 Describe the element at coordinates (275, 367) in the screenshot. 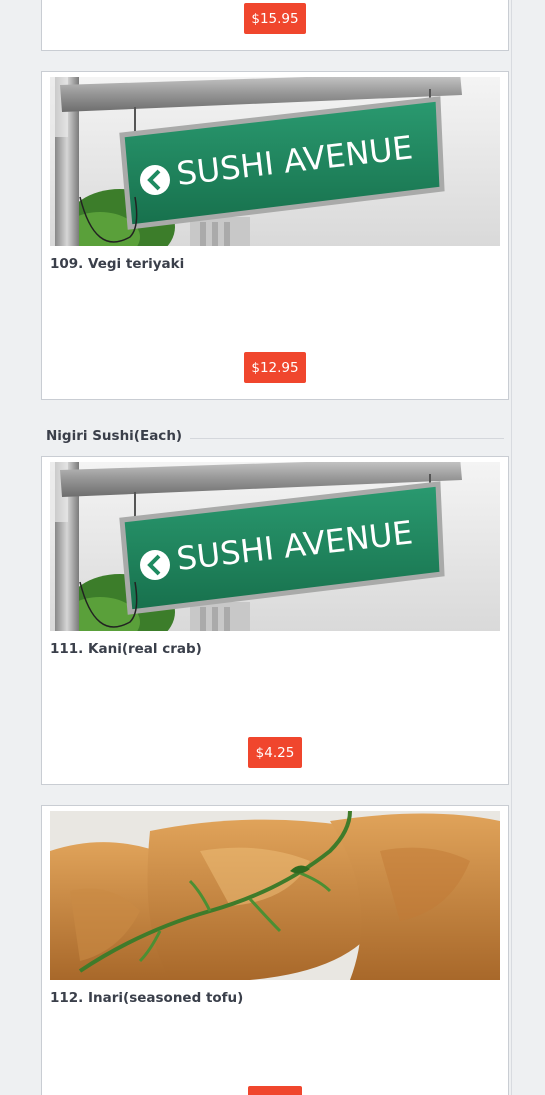

I see `price-button: $12.95` at that location.